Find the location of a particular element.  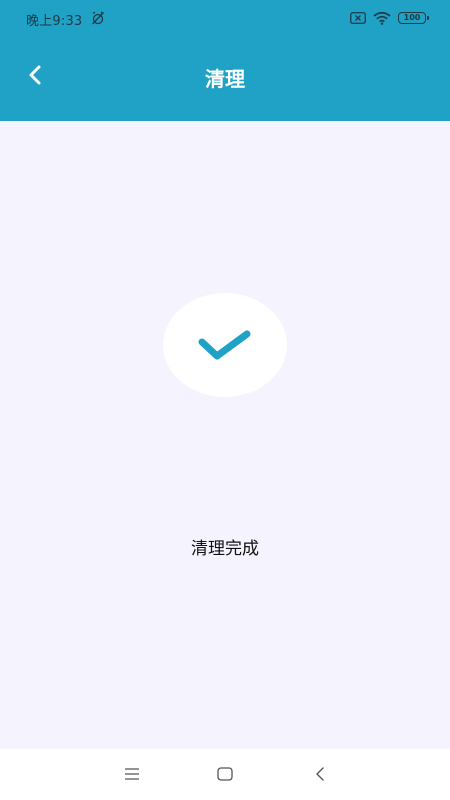

nav-back-button is located at coordinates (320, 774).